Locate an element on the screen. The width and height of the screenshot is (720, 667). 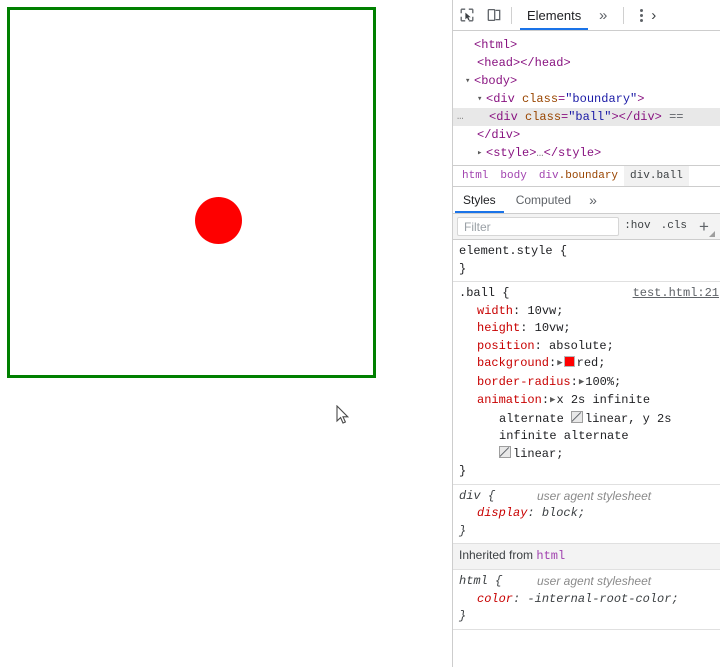
rule-selector: .ball is located at coordinates (477, 293).